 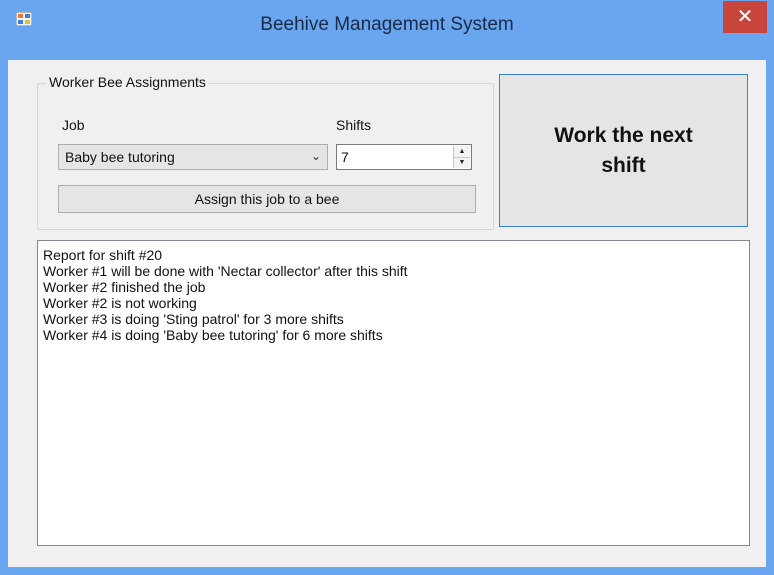 What do you see at coordinates (462, 162) in the screenshot?
I see `stepper-down-icon: ▼` at bounding box center [462, 162].